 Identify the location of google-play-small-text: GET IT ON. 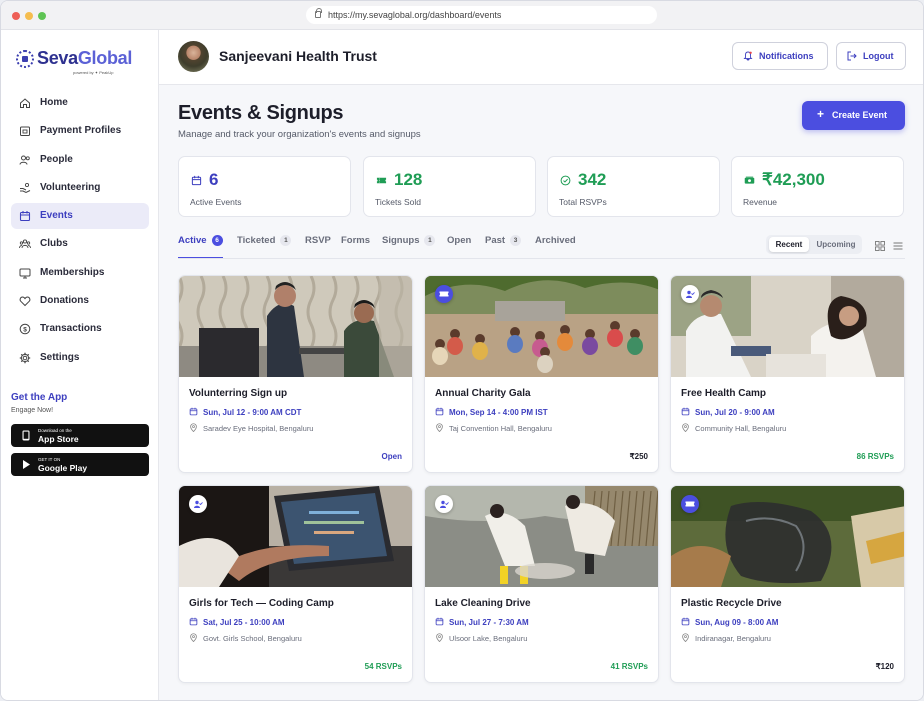
(49, 459).